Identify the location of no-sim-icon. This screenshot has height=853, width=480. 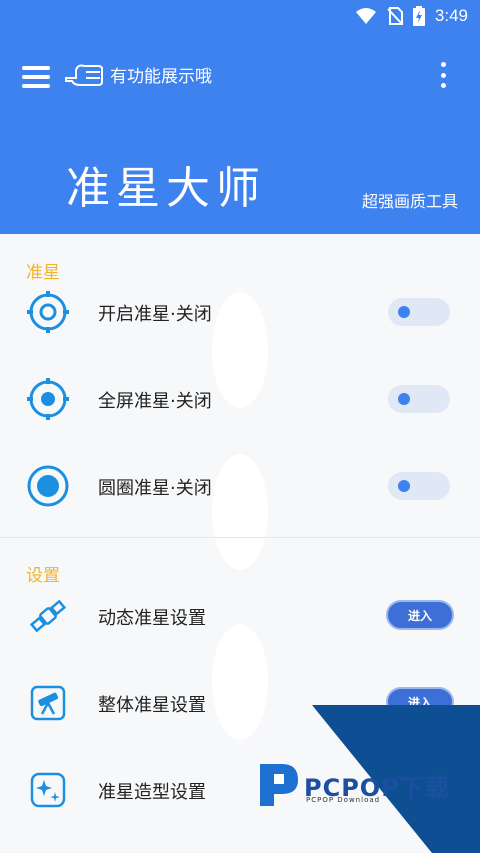
(395, 16).